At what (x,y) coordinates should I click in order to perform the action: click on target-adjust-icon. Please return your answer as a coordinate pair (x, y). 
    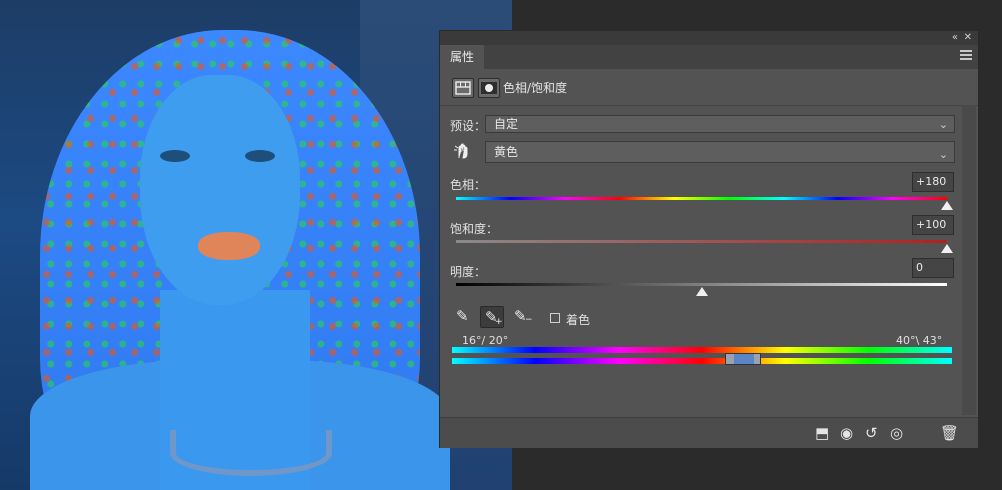
    Looking at the image, I should click on (462, 150).